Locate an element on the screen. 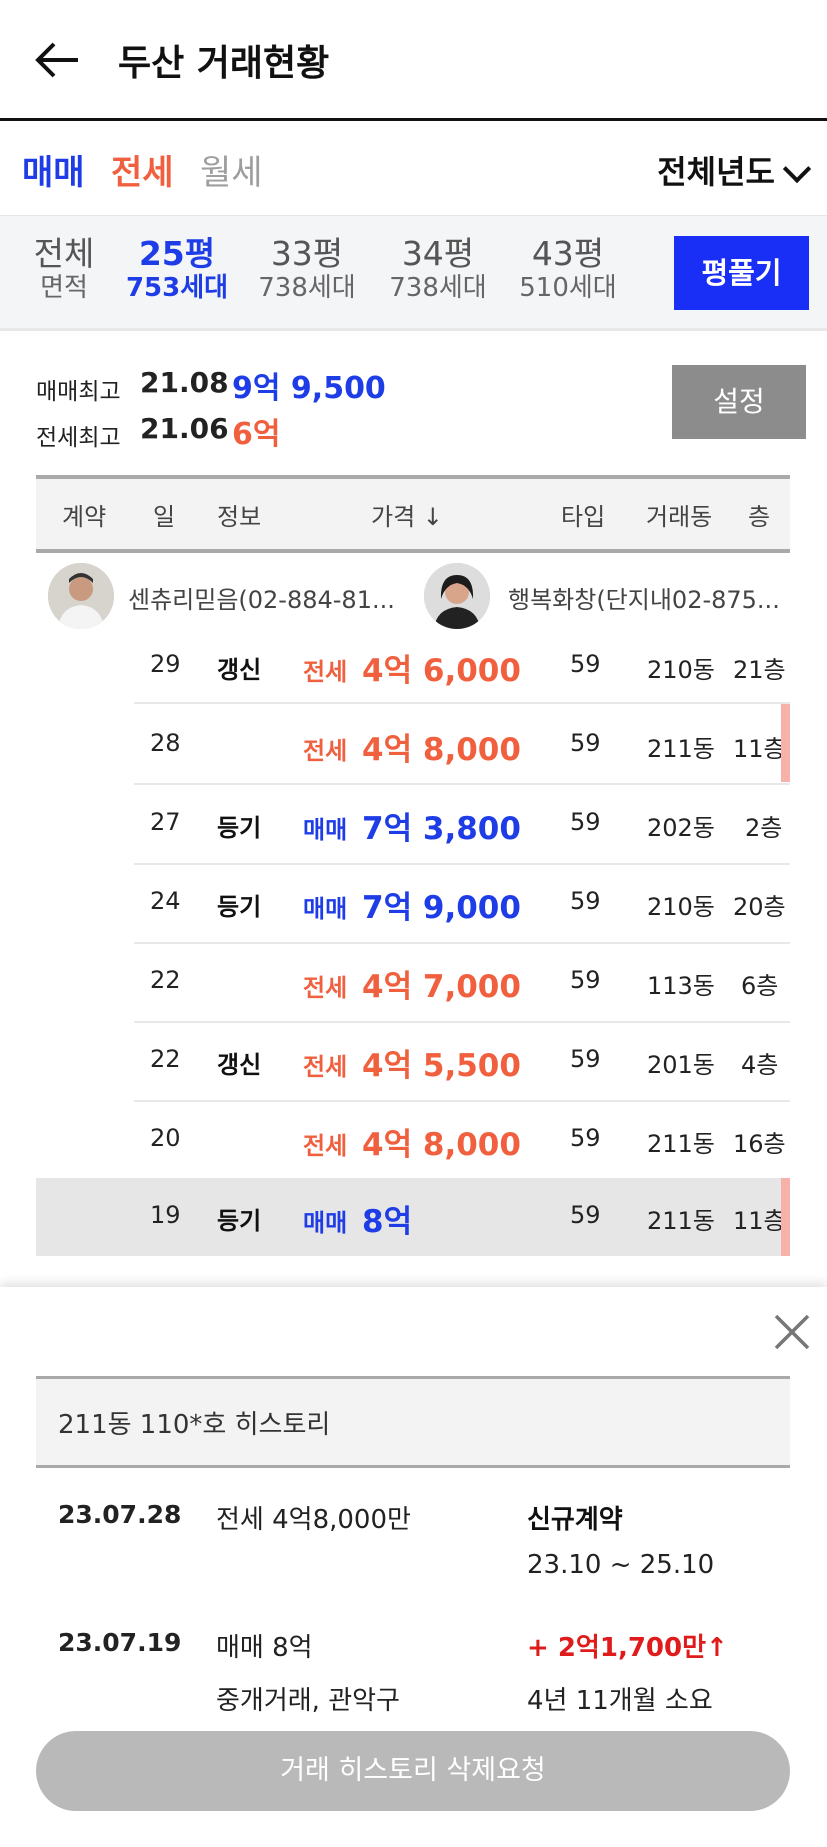  row-day: 20 is located at coordinates (165, 1138).